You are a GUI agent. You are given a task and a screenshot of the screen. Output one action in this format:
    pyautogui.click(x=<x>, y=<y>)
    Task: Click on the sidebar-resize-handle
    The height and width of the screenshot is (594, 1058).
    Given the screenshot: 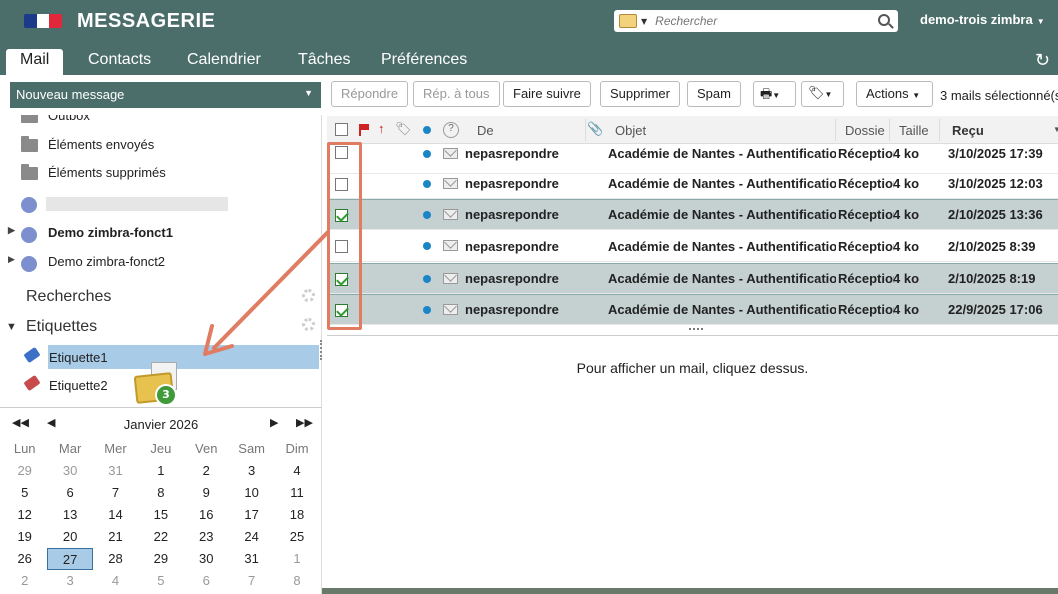 What is the action you would take?
    pyautogui.click(x=322, y=350)
    